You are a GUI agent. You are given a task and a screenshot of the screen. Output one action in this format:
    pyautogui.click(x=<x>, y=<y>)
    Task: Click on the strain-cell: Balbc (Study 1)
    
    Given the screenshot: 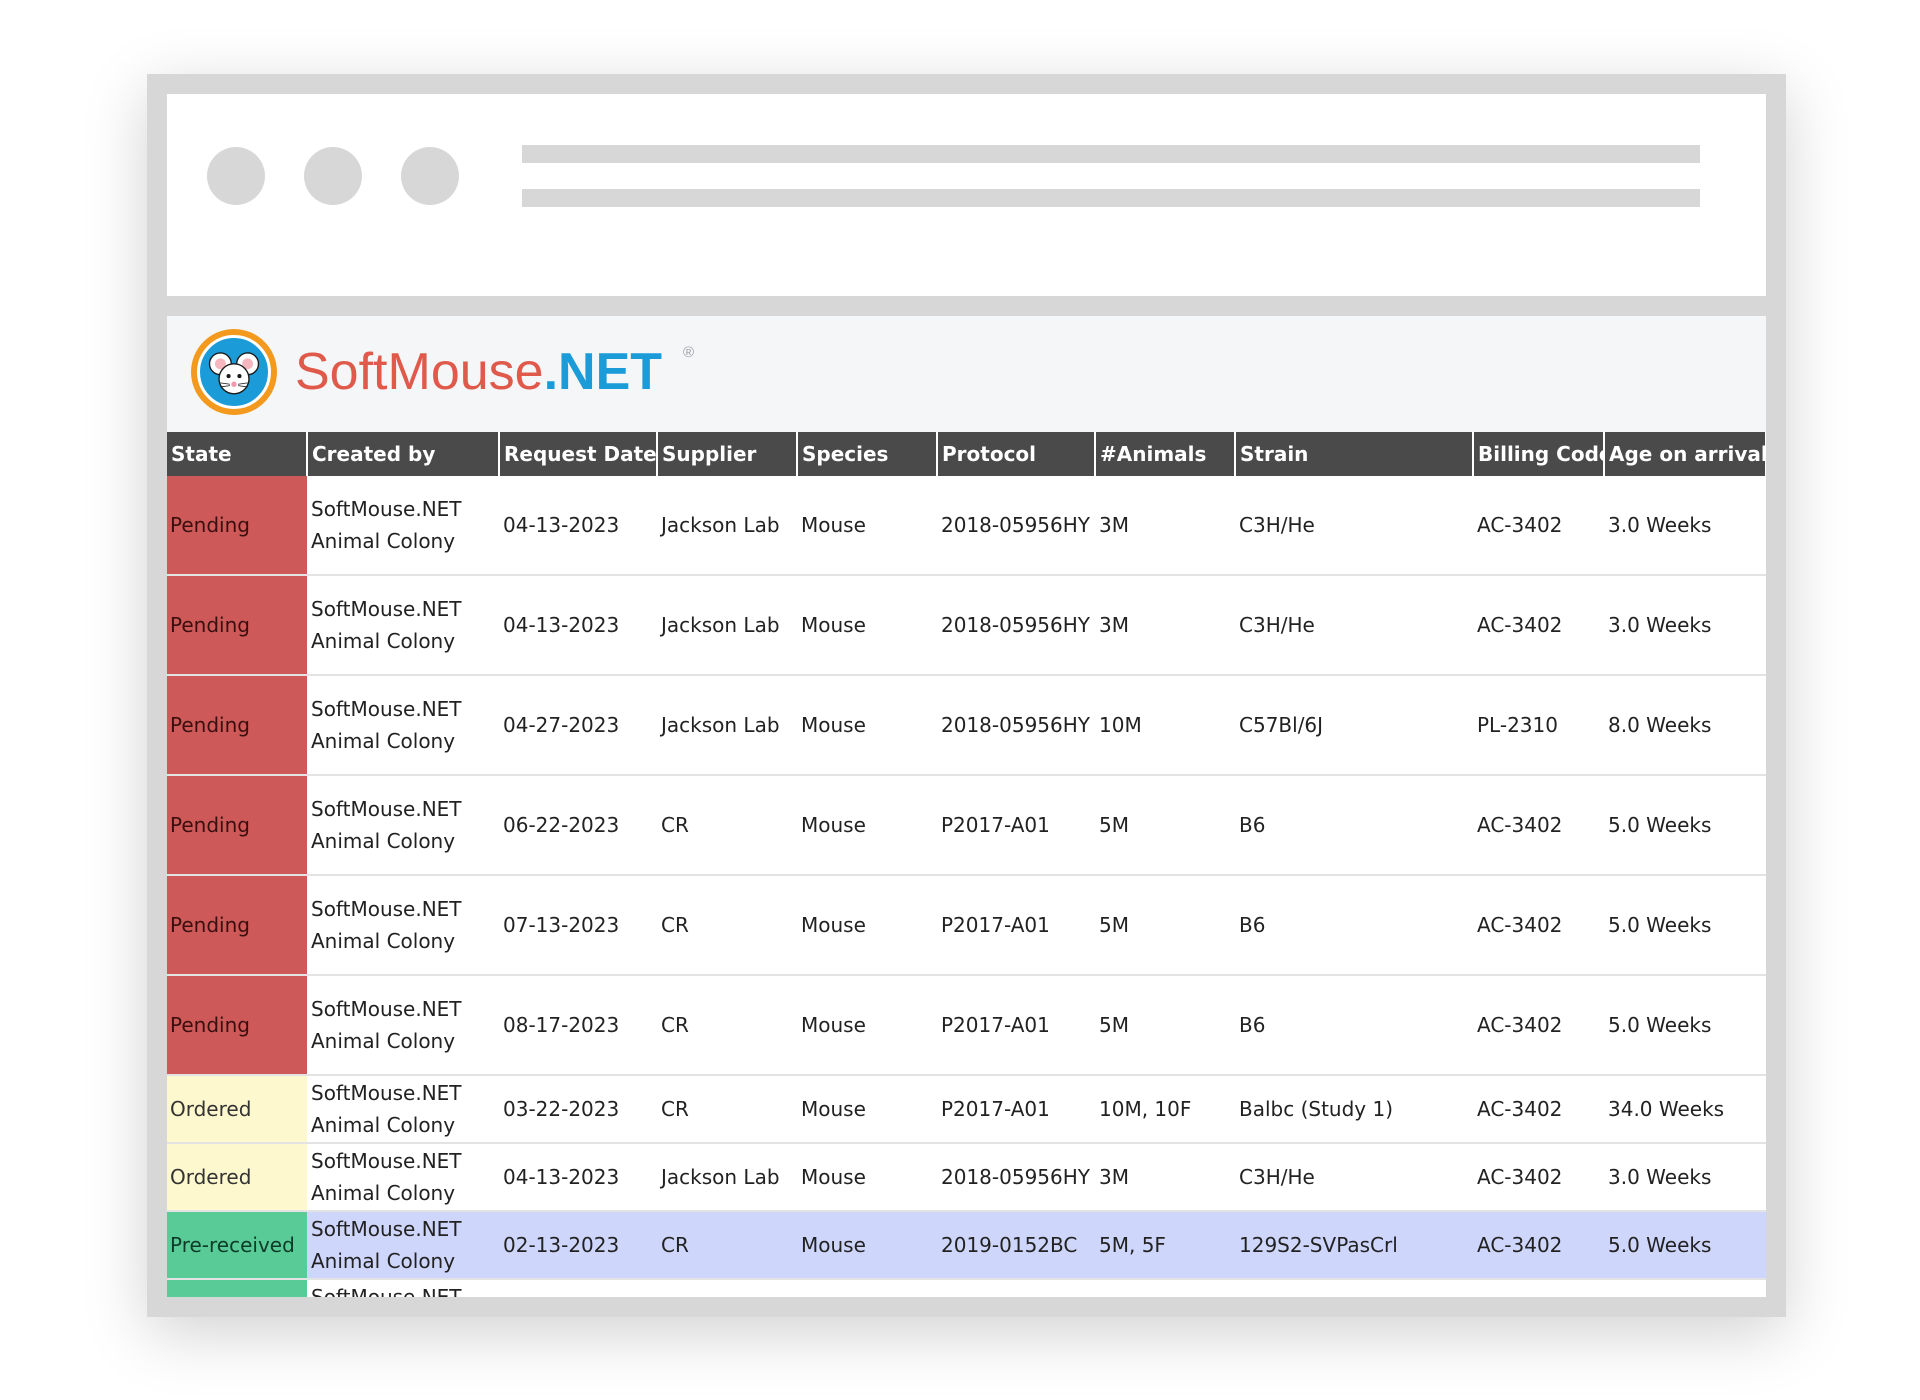 What is the action you would take?
    pyautogui.click(x=1354, y=1288)
    